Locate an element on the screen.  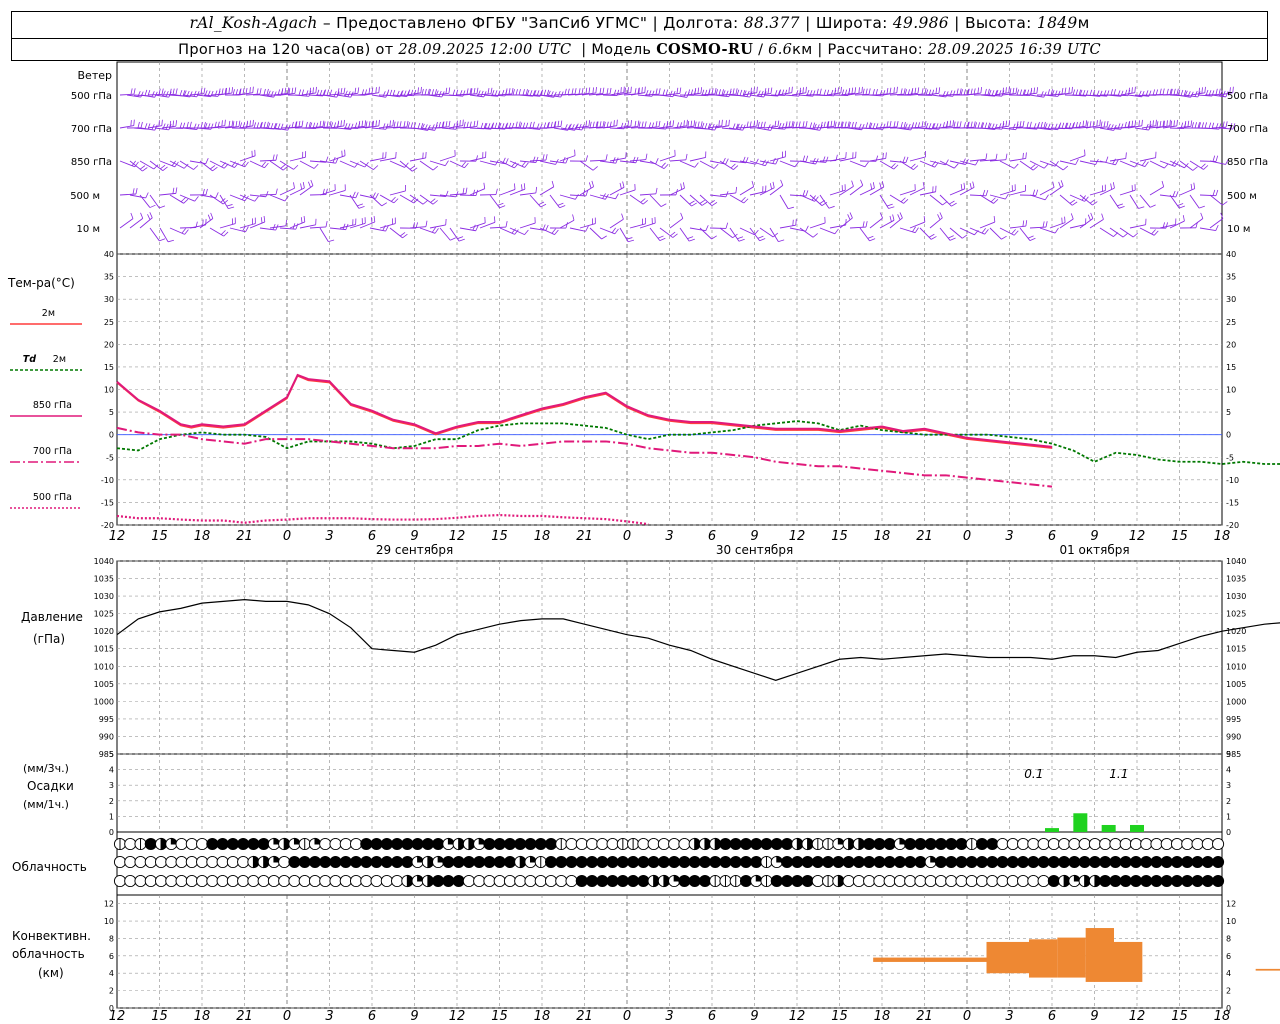
temp-tick-right: 35 is located at coordinates (1231, 277).